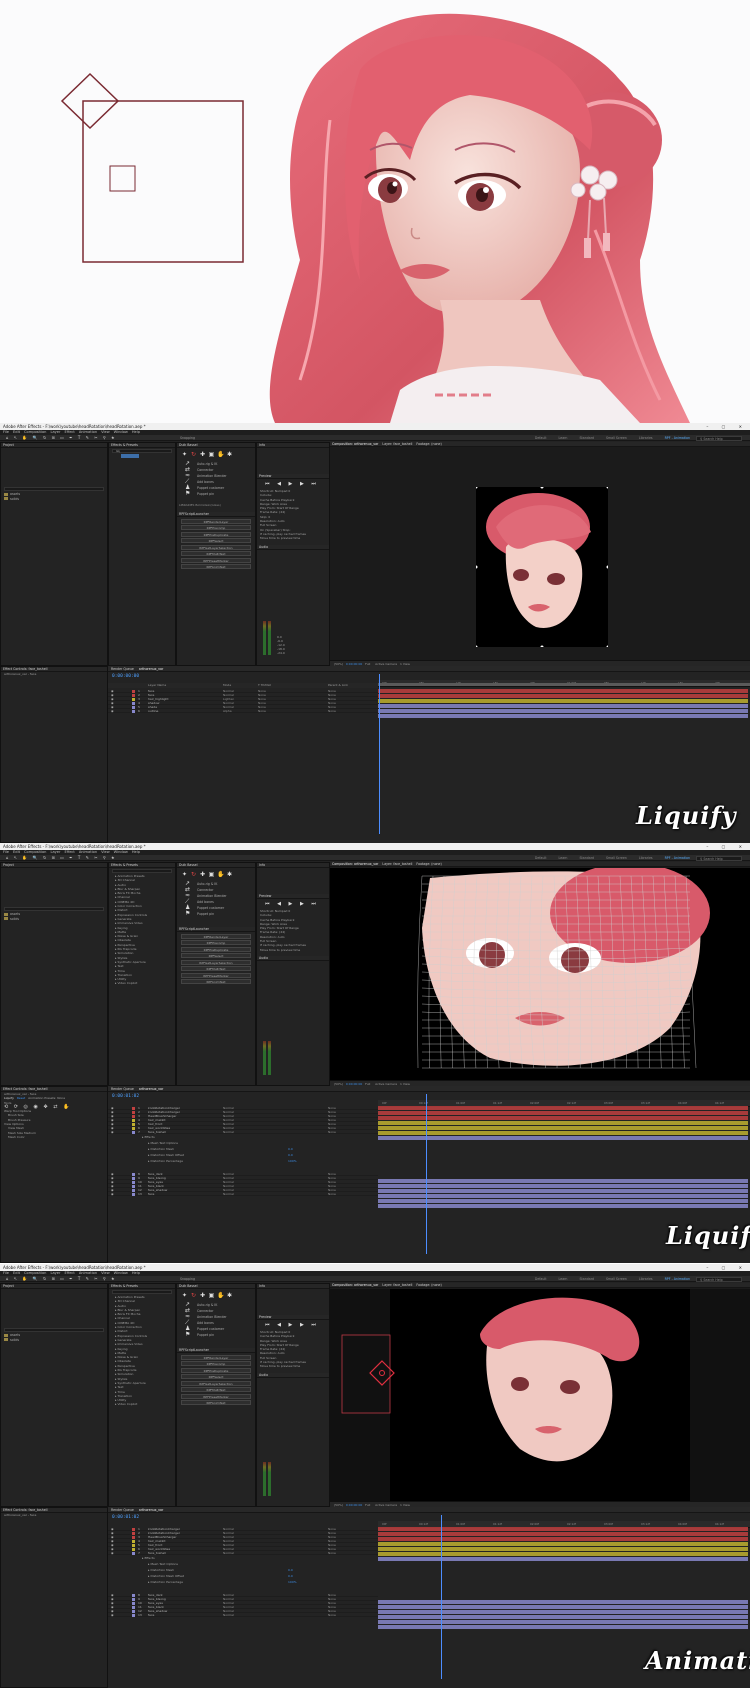  Describe the element at coordinates (187, 438) in the screenshot. I see `snapping-toggle: Snapping` at that location.